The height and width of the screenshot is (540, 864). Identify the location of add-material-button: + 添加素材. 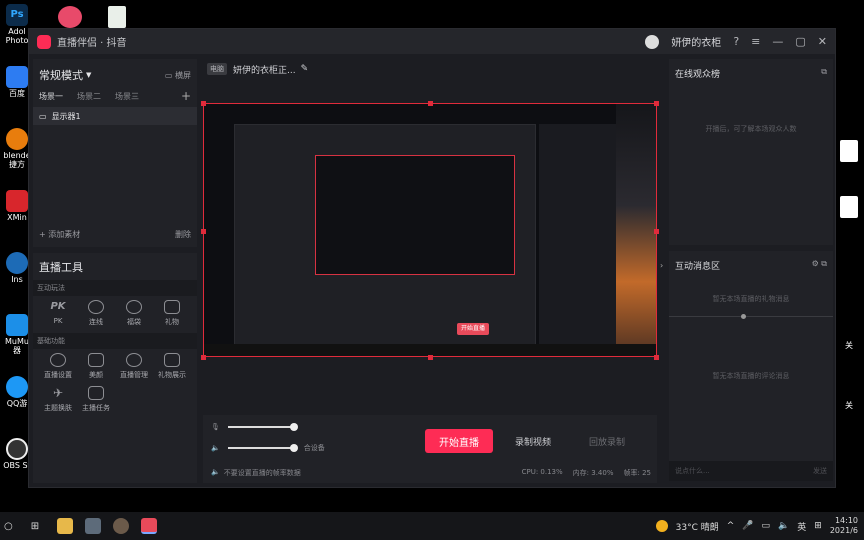
(59, 234).